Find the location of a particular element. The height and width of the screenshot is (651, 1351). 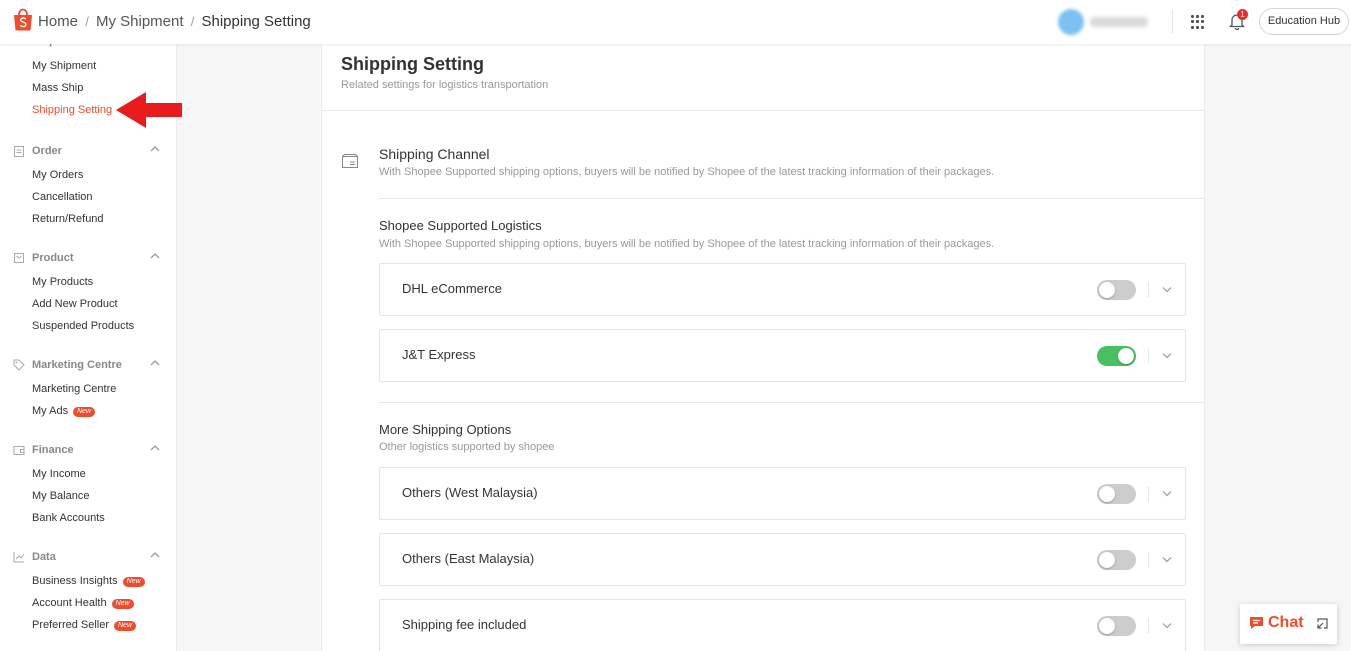

logistics-name: DHL eCommerce is located at coordinates (452, 288).